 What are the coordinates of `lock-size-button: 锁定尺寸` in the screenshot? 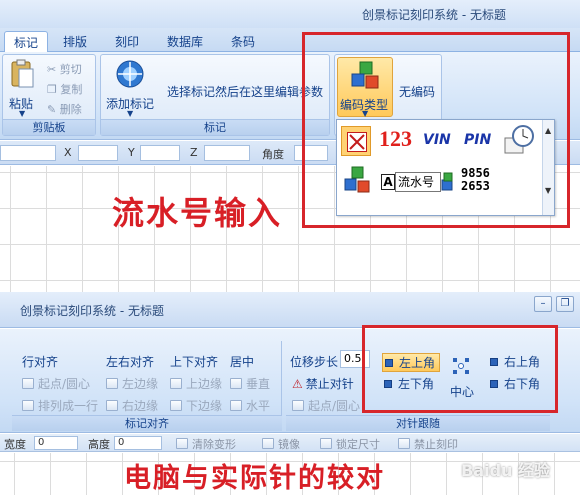 It's located at (350, 444).